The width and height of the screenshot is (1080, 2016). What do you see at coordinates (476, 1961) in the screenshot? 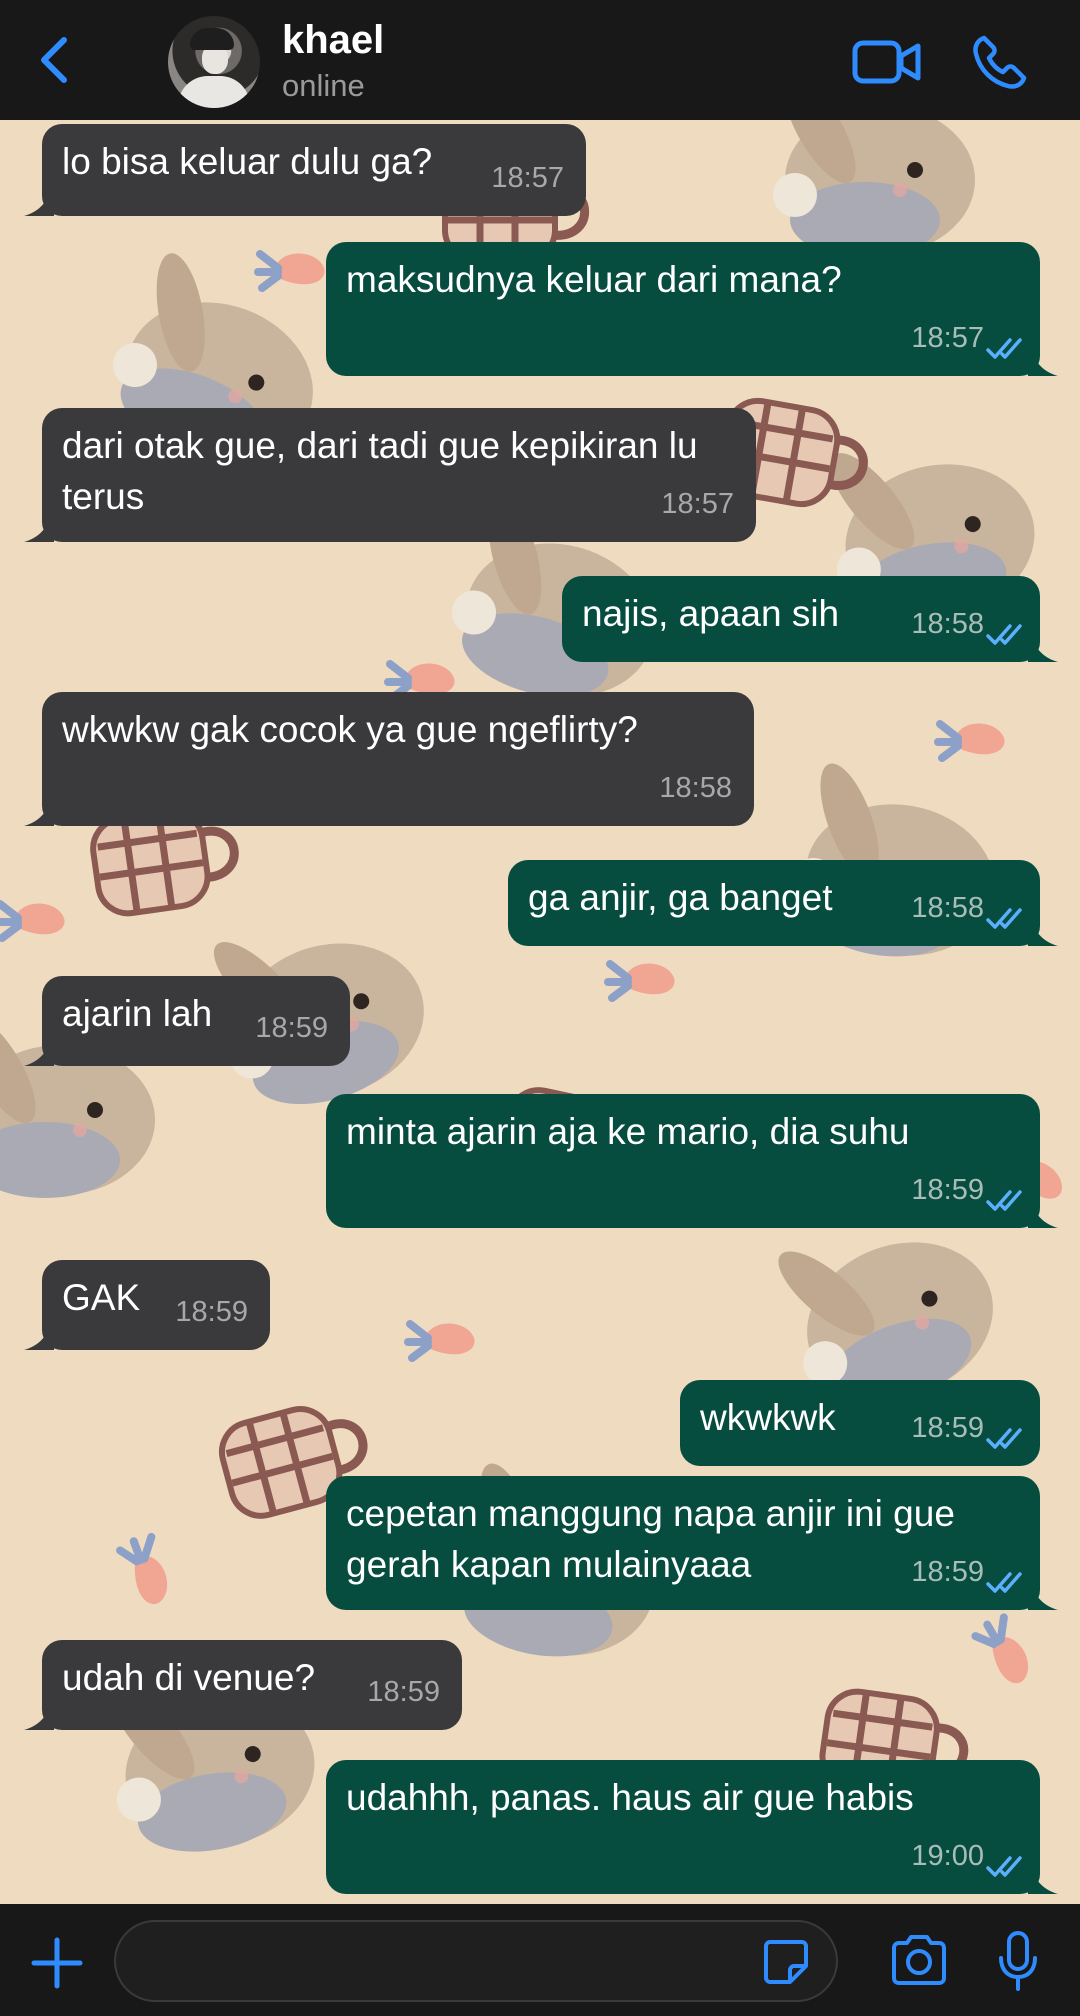
I see `message-input` at bounding box center [476, 1961].